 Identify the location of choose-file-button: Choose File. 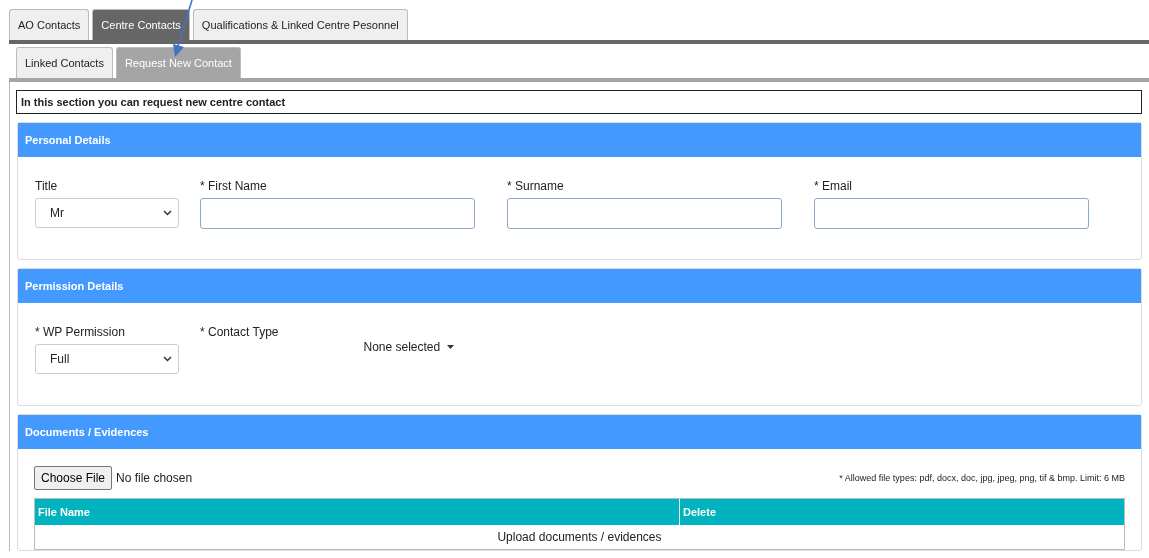
(73, 478).